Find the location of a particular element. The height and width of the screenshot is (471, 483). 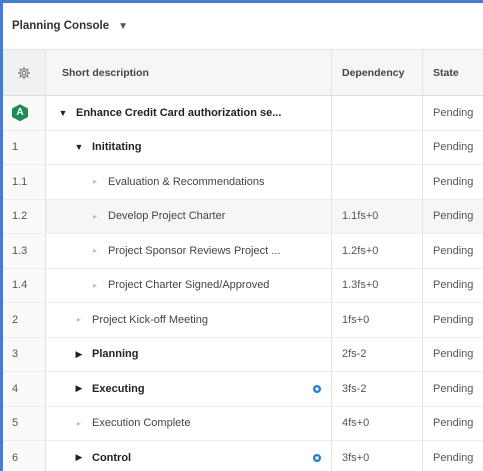

console-title: Planning Console is located at coordinates (61, 26).